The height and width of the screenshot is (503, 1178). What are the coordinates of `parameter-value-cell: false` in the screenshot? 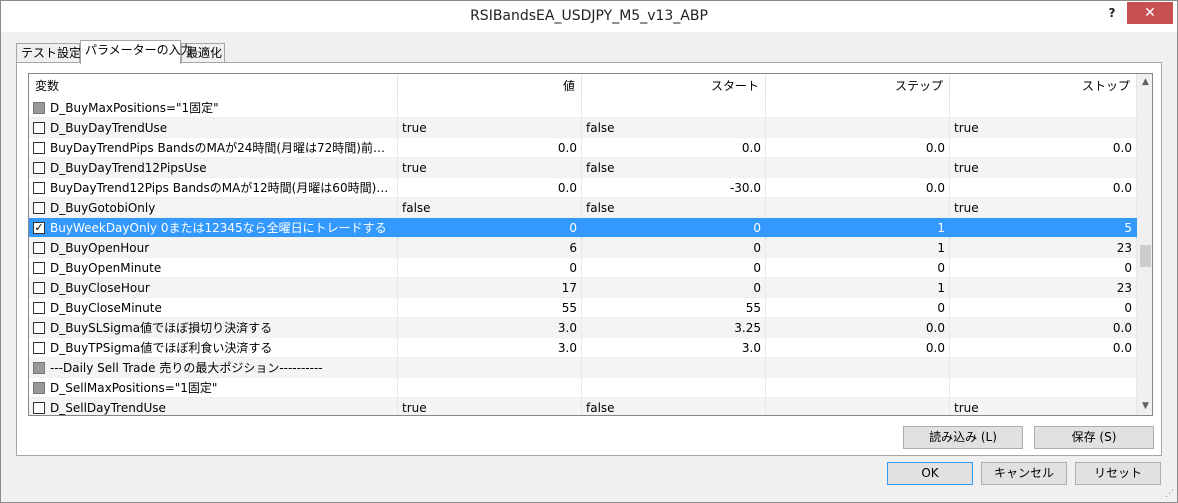 It's located at (490, 208).